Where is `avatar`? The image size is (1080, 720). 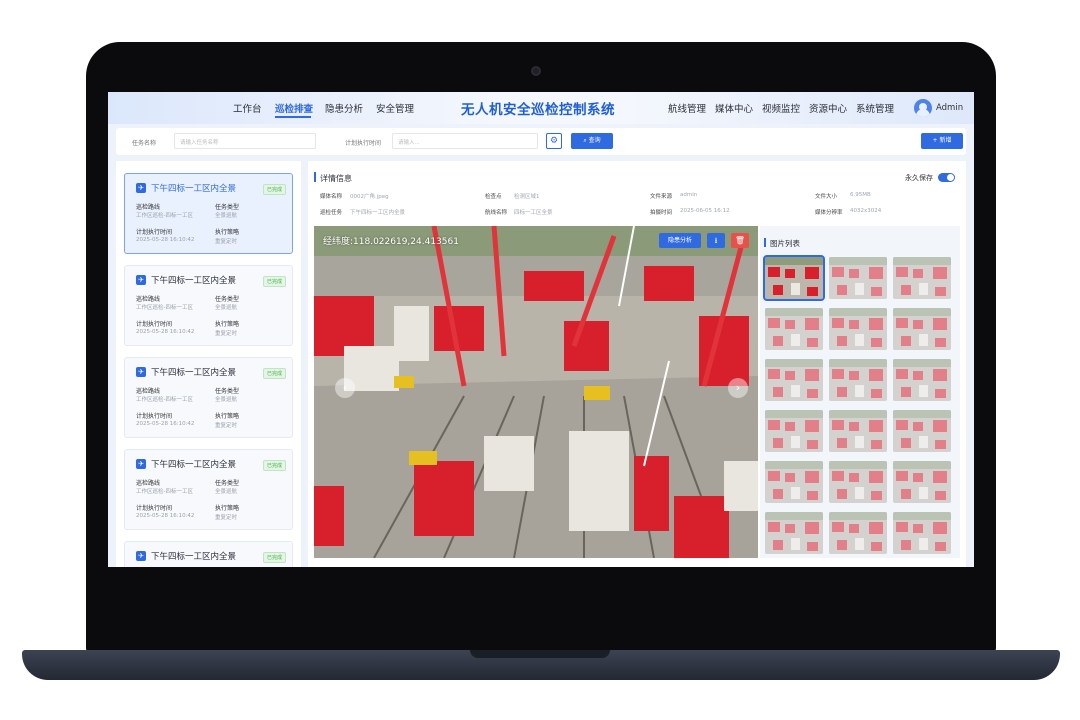 avatar is located at coordinates (923, 108).